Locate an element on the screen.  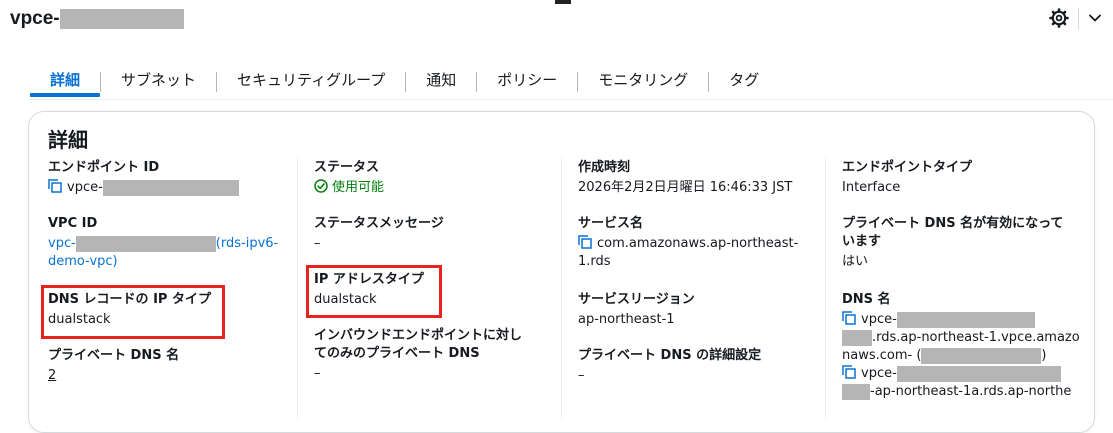
dns-name-2-line1: vpce- is located at coordinates (961, 374).